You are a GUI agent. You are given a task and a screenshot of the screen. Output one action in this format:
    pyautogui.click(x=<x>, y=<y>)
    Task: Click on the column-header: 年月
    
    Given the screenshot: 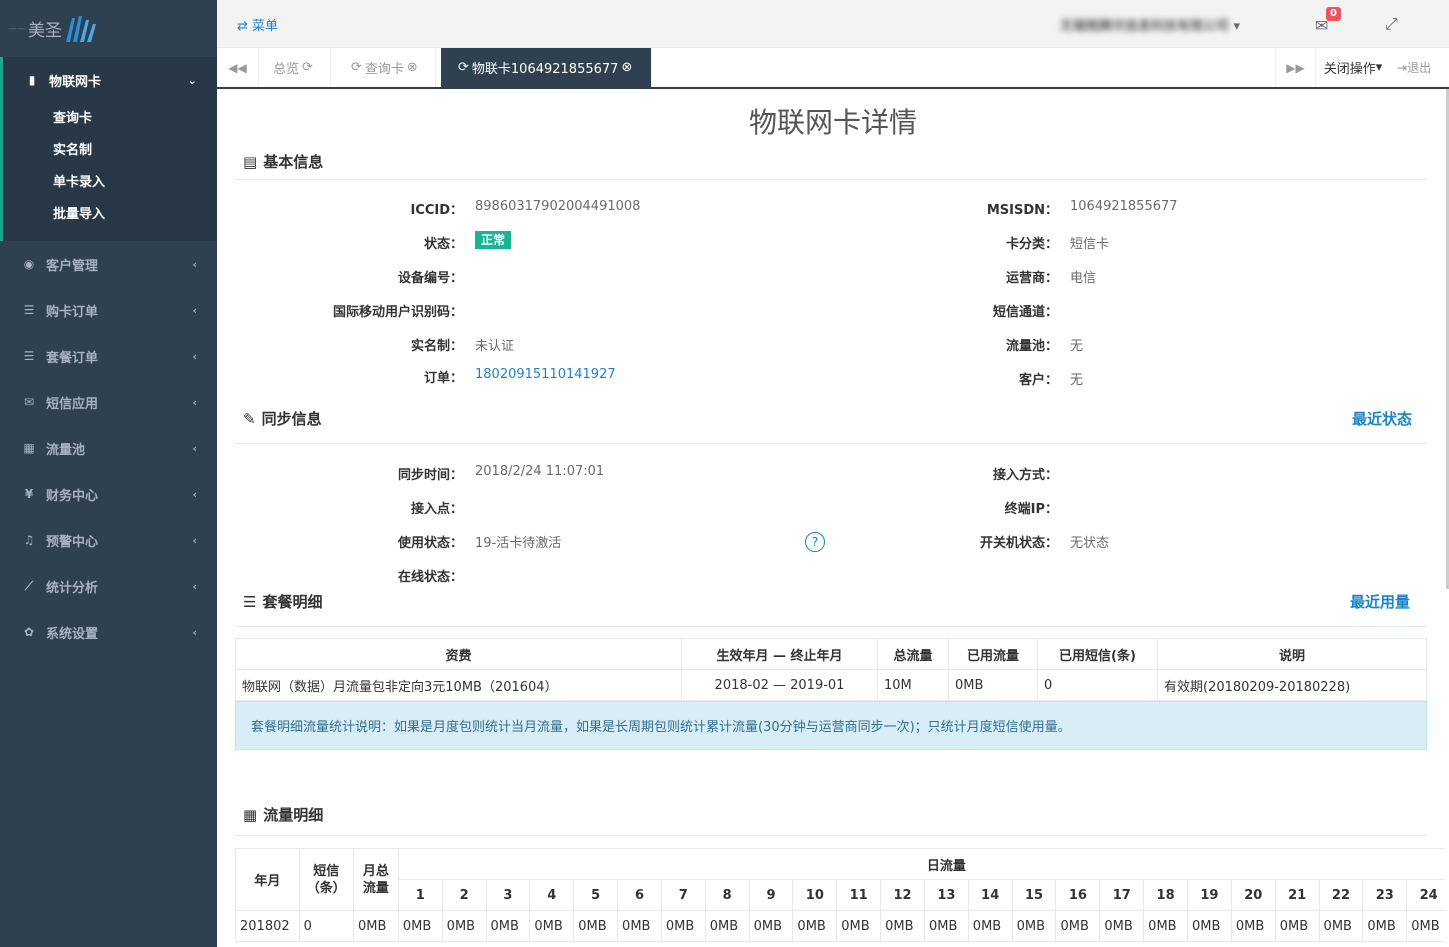 What is the action you would take?
    pyautogui.click(x=267, y=879)
    